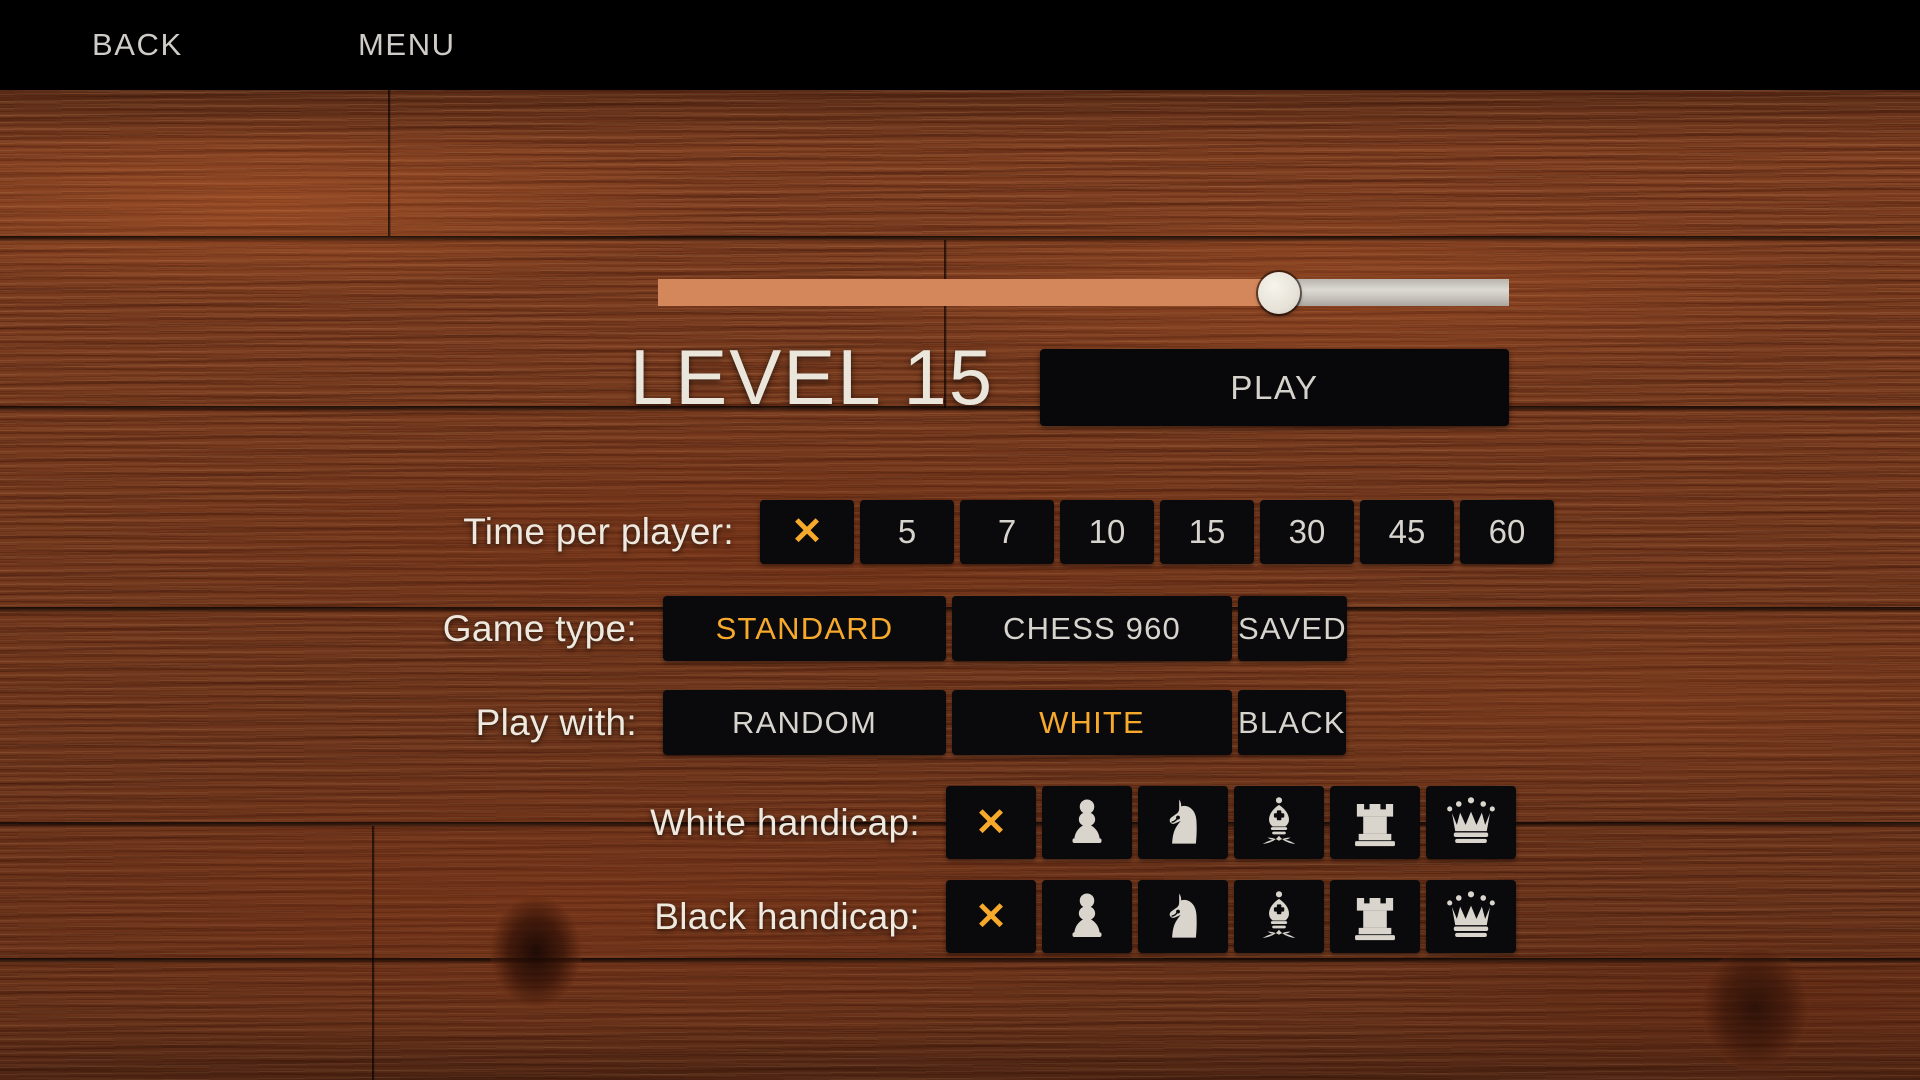 Image resolution: width=1920 pixels, height=1080 pixels. I want to click on game-type-option-chess960: CHESS 960, so click(1092, 628).